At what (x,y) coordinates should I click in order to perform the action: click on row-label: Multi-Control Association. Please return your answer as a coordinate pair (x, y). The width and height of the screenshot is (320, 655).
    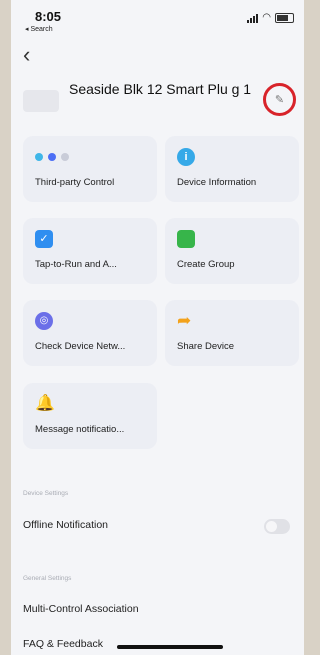
    Looking at the image, I should click on (81, 609).